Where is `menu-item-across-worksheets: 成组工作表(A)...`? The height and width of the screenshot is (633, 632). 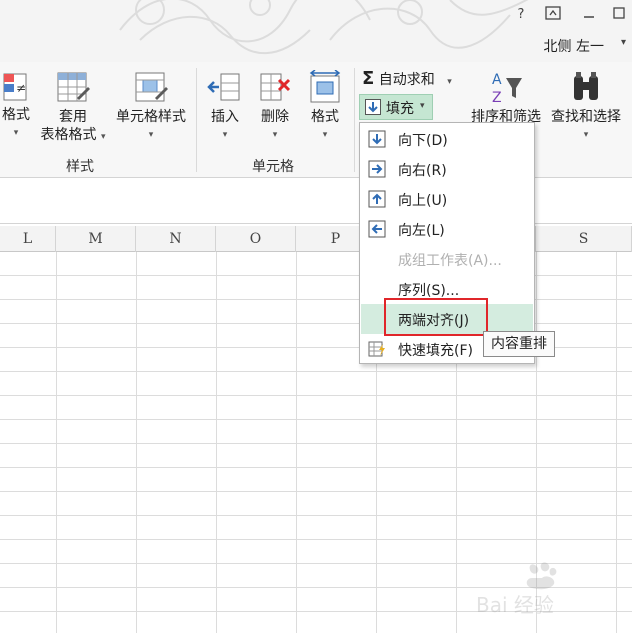
menu-item-across-worksheets: 成组工作表(A)... is located at coordinates (447, 259).